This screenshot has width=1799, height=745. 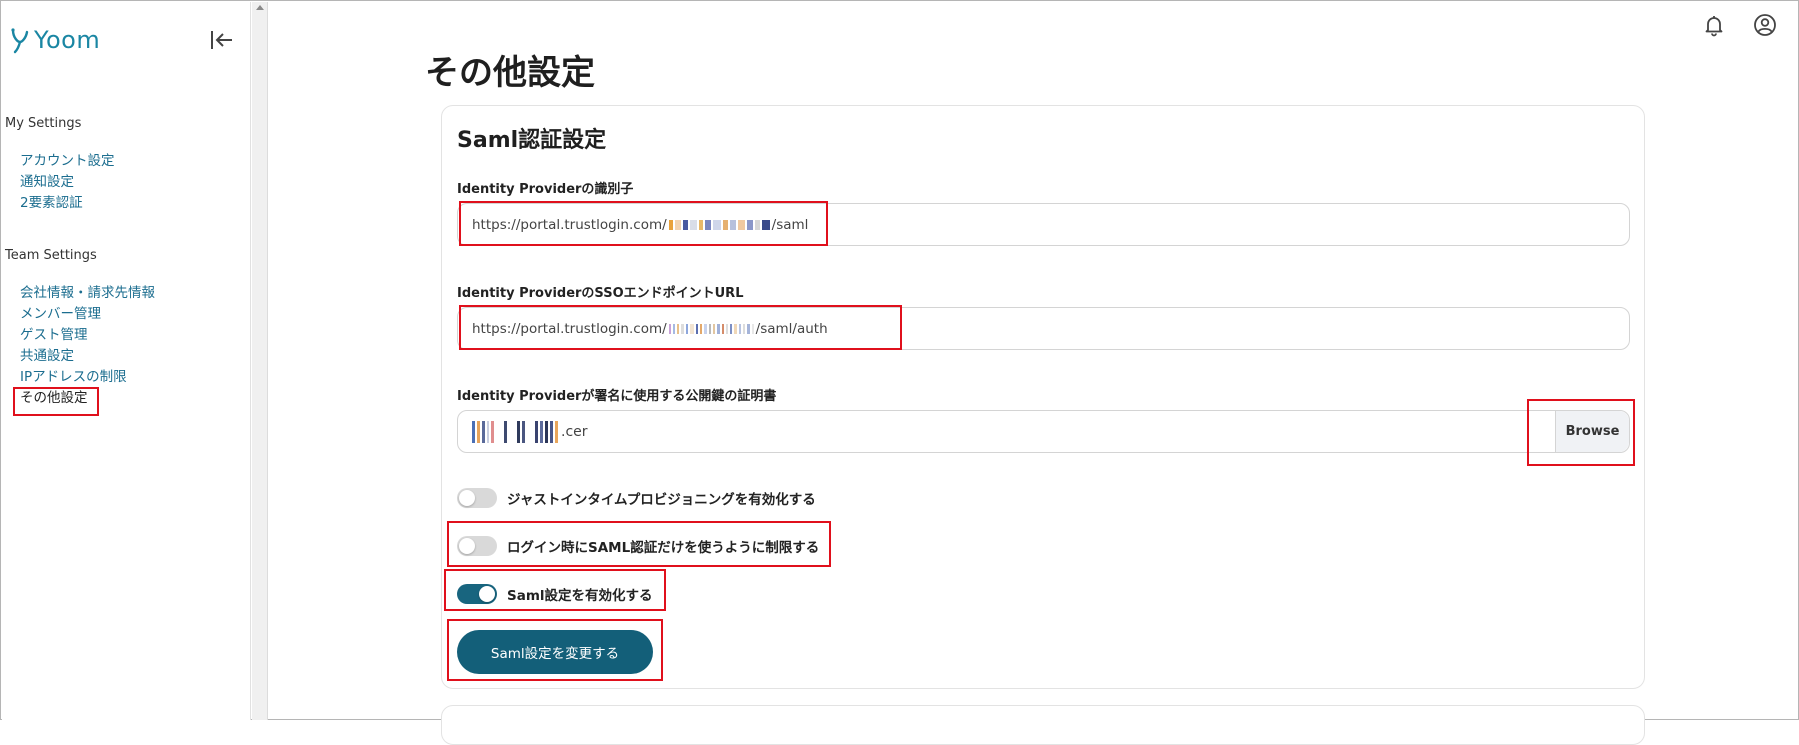 What do you see at coordinates (617, 396) in the screenshot?
I see `certificate-label: Identity Providerが署名に使用する公開鍵の証明書` at bounding box center [617, 396].